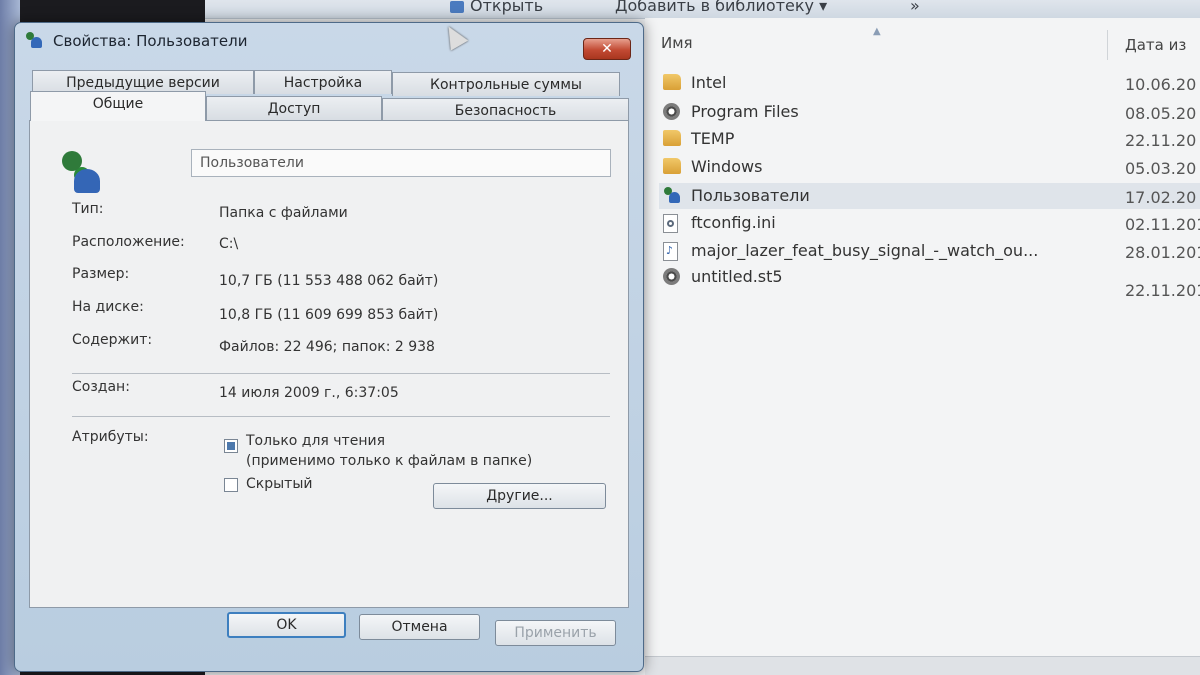  Describe the element at coordinates (506, 84) in the screenshot. I see `tab-checksums: Контрольные суммы` at that location.